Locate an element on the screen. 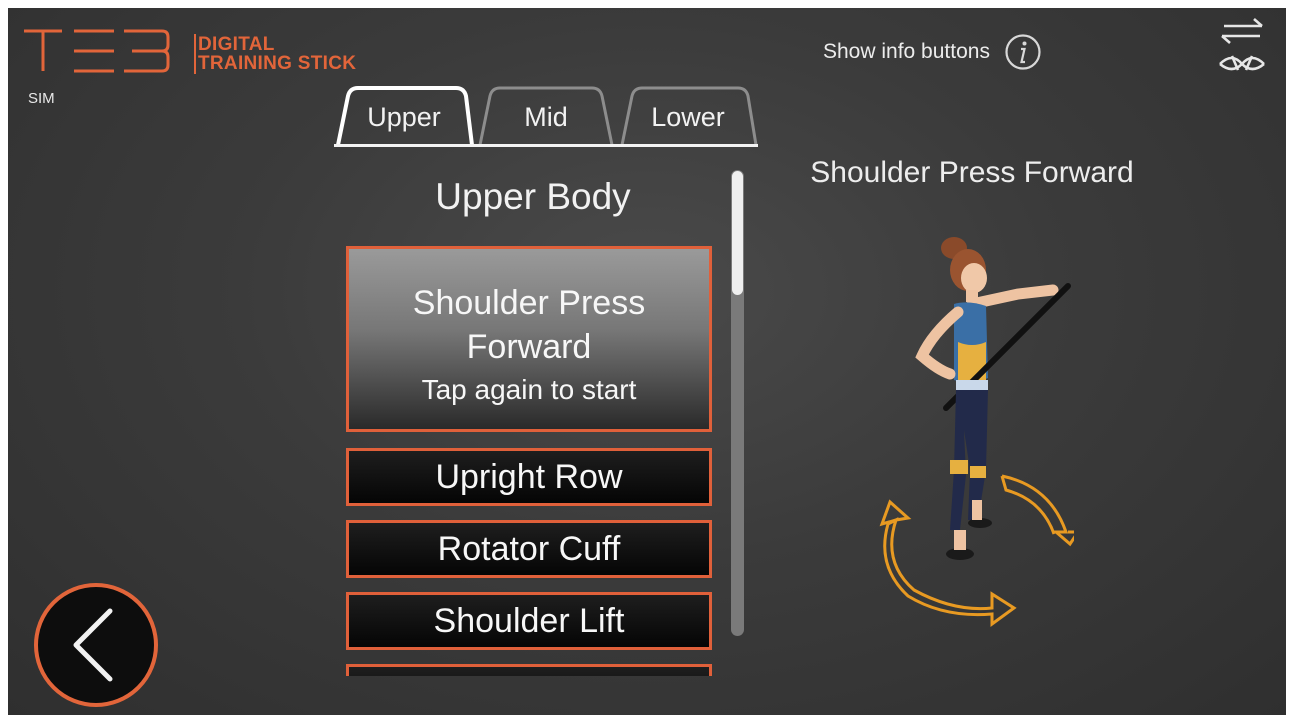  body-region-tabs: Upper Mid Lower is located at coordinates (546, 116).